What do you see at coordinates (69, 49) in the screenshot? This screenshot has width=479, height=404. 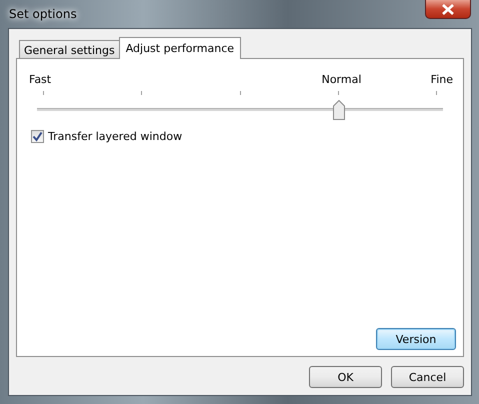 I see `tab: General settings` at bounding box center [69, 49].